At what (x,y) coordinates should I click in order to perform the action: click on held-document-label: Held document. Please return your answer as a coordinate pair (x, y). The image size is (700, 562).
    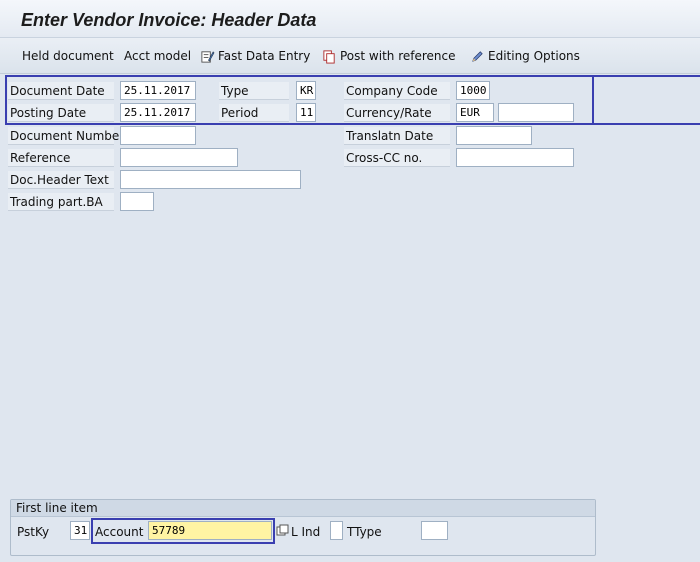
    Looking at the image, I should click on (68, 56).